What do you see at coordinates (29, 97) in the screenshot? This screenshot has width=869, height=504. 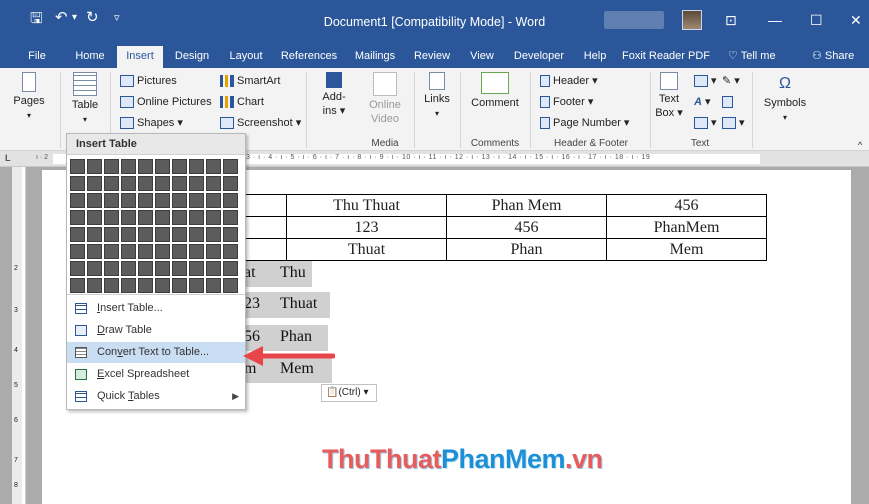 I see `pages-button: Pages ▾` at bounding box center [29, 97].